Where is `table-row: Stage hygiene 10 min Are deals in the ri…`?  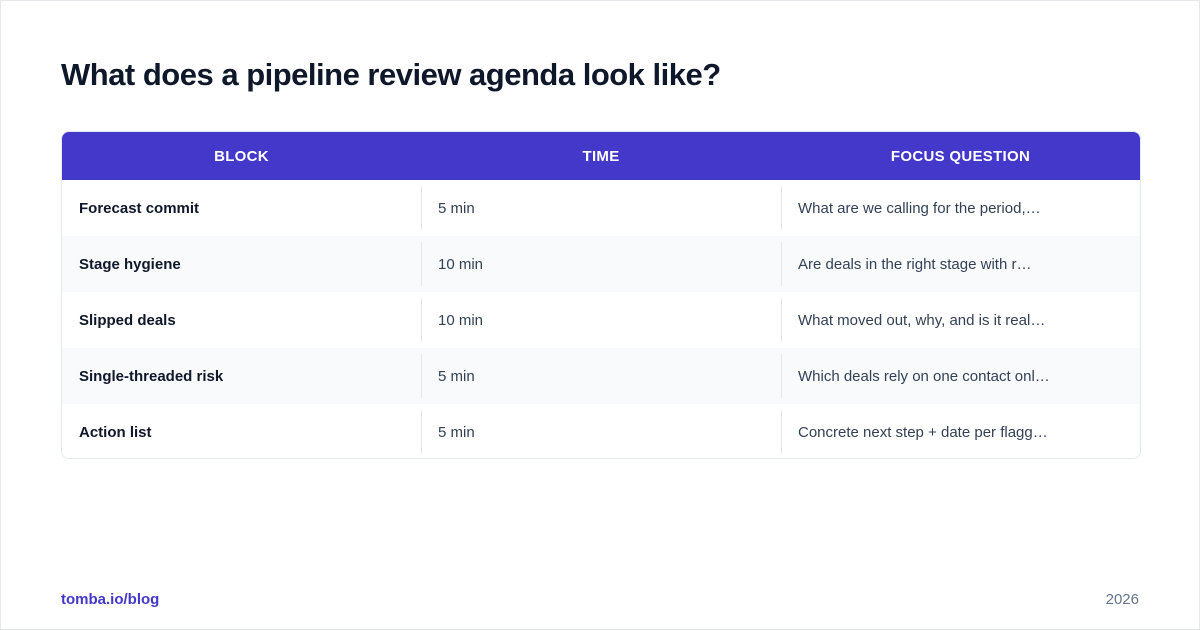 table-row: Stage hygiene 10 min Are deals in the ri… is located at coordinates (601, 264).